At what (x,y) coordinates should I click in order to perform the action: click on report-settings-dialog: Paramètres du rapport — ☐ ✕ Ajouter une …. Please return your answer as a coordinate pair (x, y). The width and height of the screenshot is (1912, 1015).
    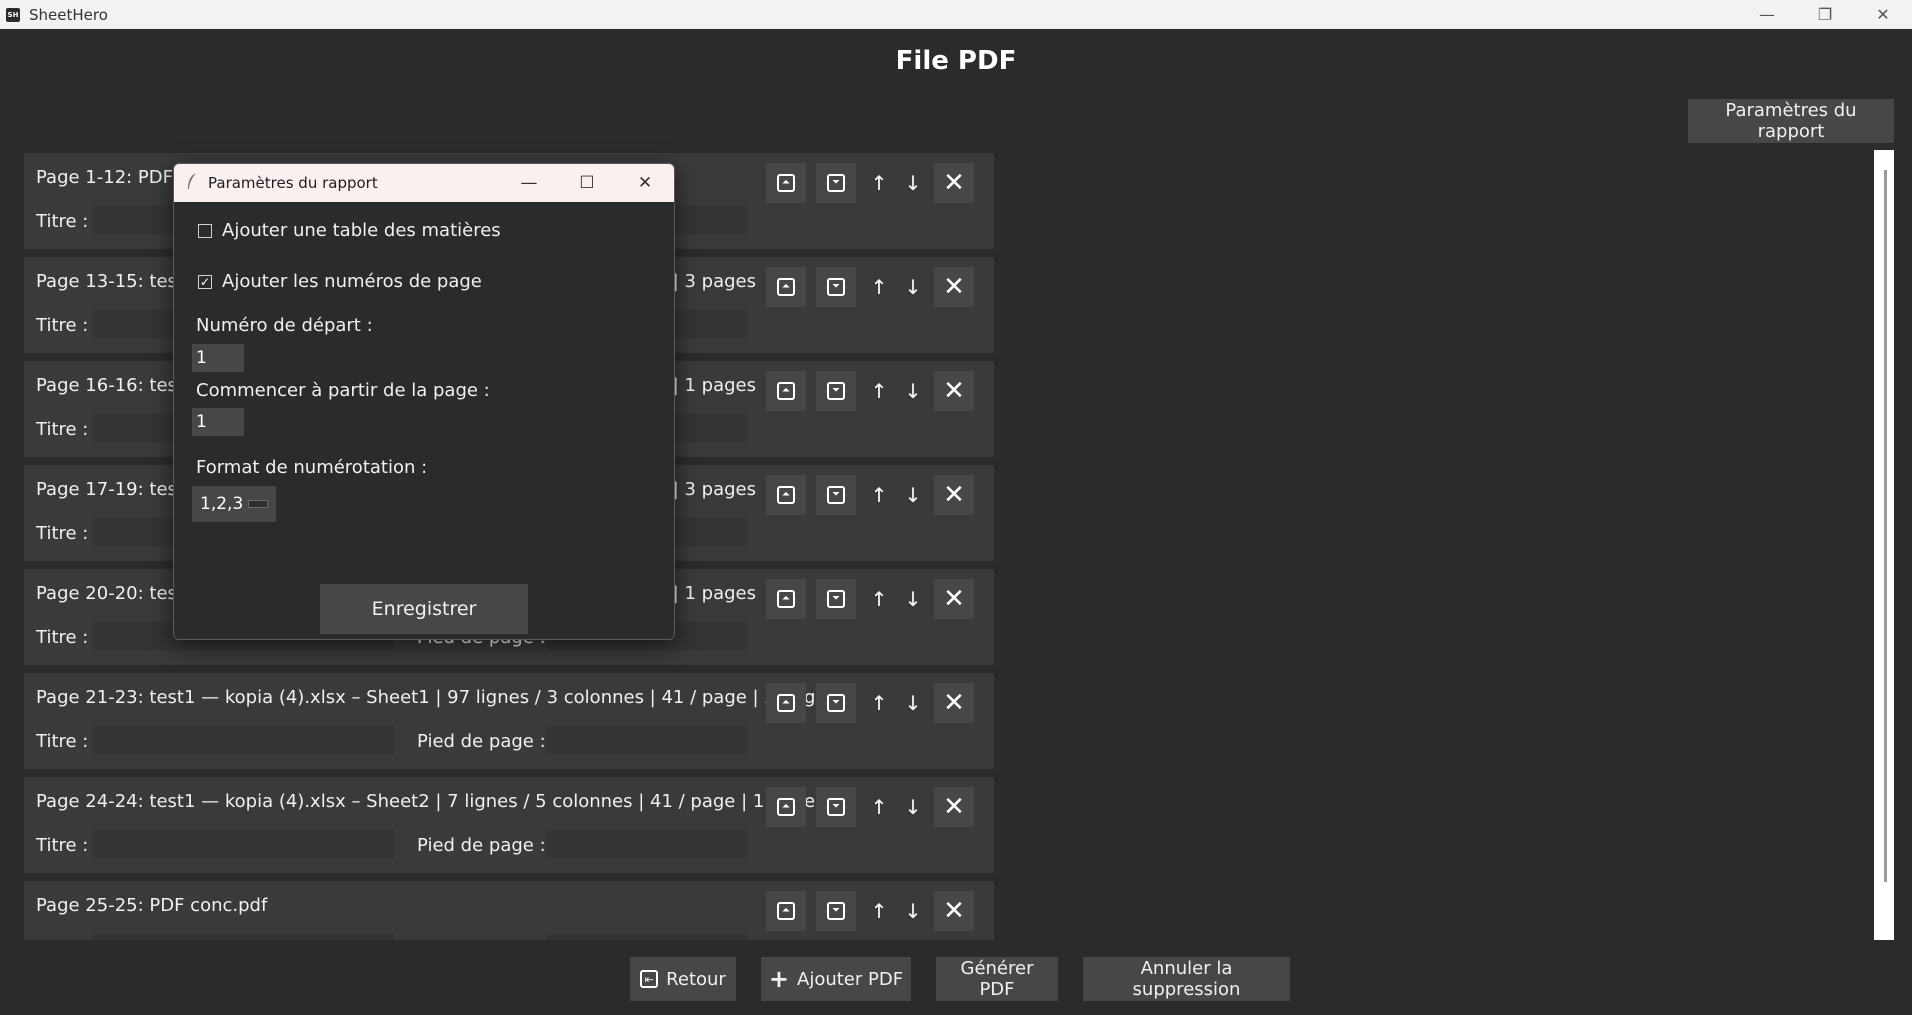
    Looking at the image, I should click on (424, 401).